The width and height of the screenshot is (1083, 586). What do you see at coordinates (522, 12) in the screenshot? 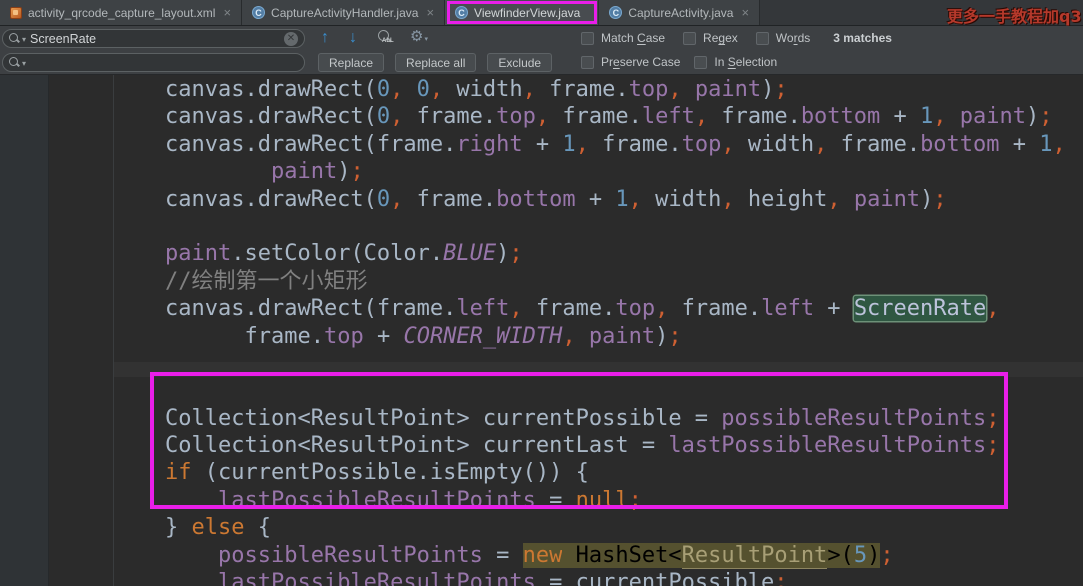
I see `tab-viewfinderview-java: C ViewfinderView.java` at bounding box center [522, 12].